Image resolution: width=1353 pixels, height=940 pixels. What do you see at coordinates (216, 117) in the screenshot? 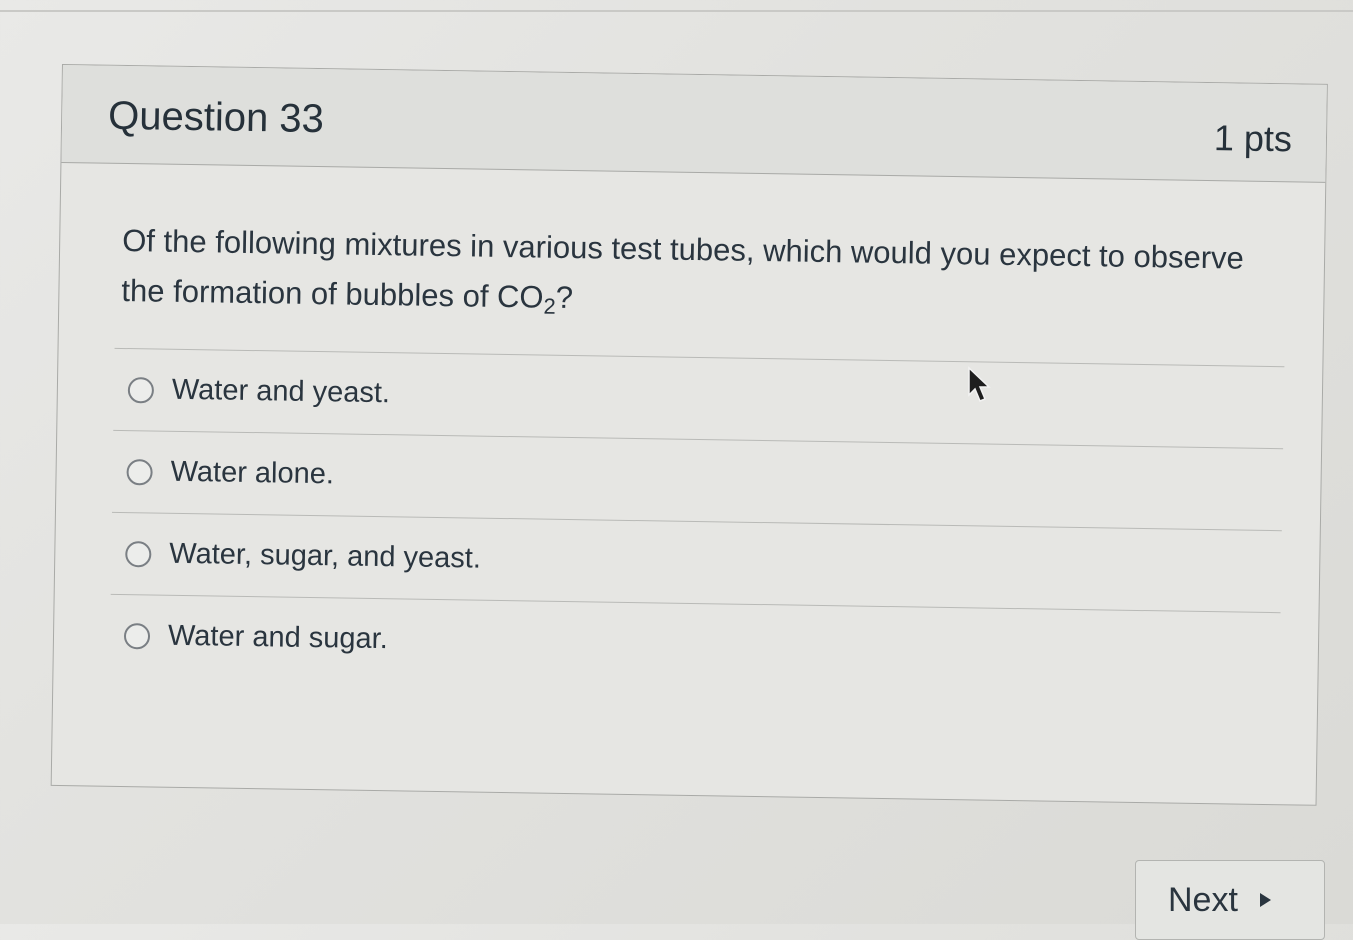
I see `question-title: Question 33` at bounding box center [216, 117].